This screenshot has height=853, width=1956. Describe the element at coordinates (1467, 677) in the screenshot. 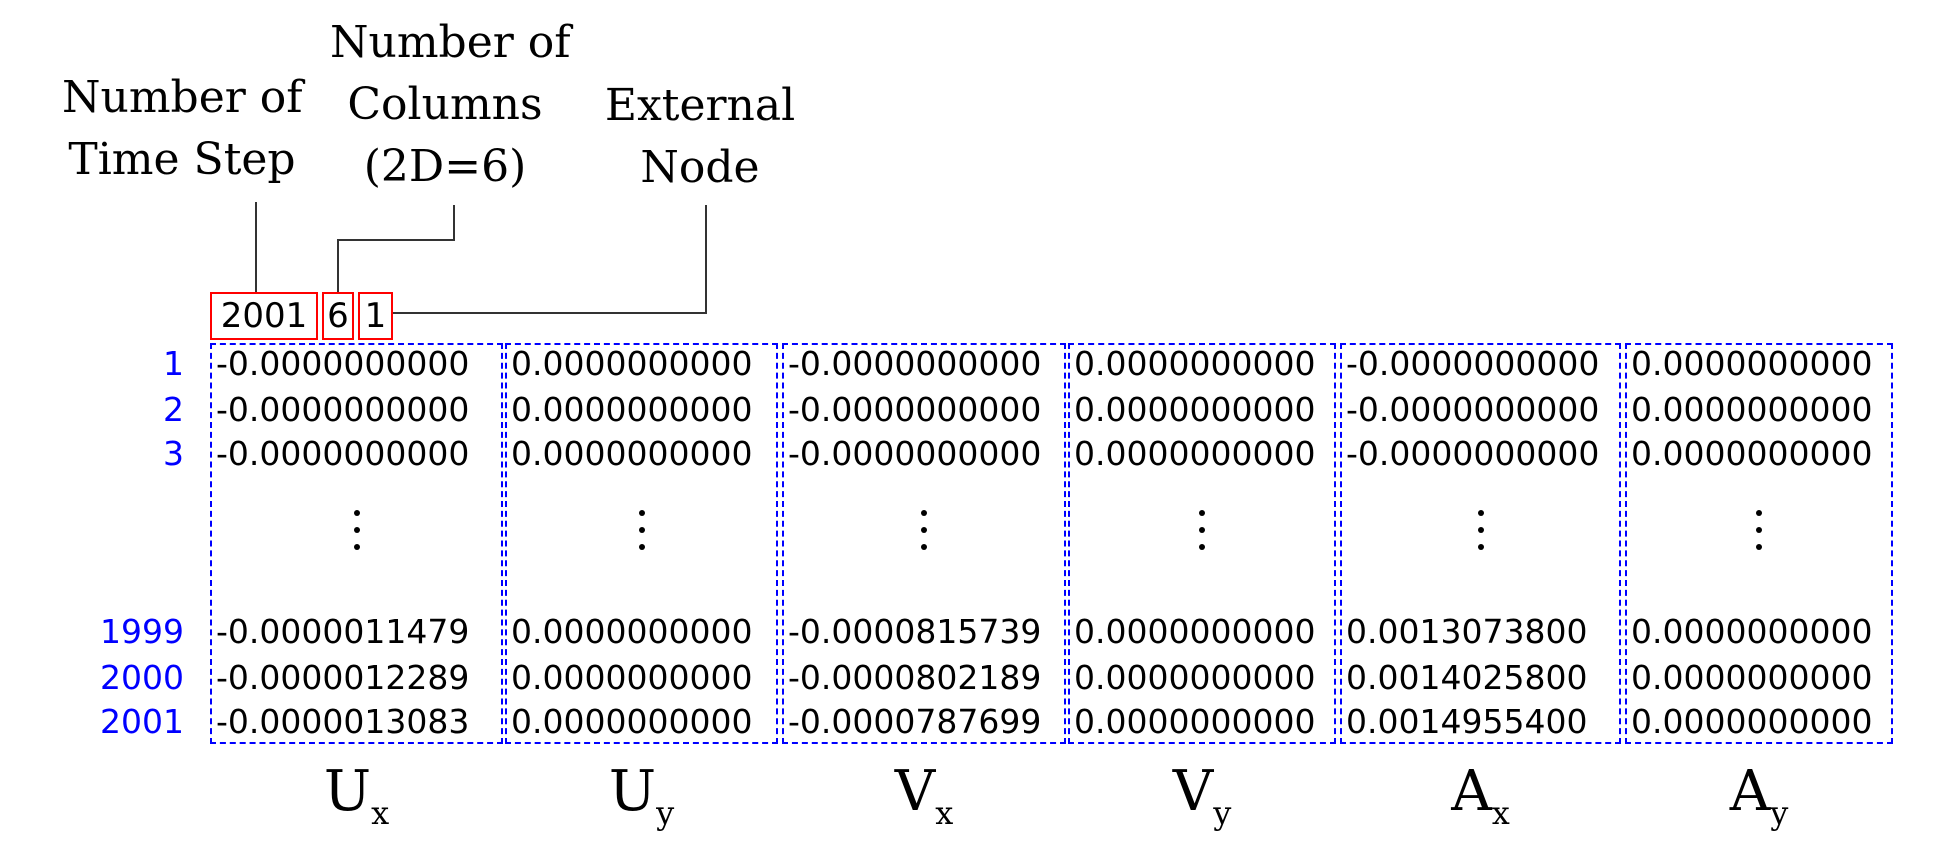

I see `data-cell: 0.0014025800` at that location.